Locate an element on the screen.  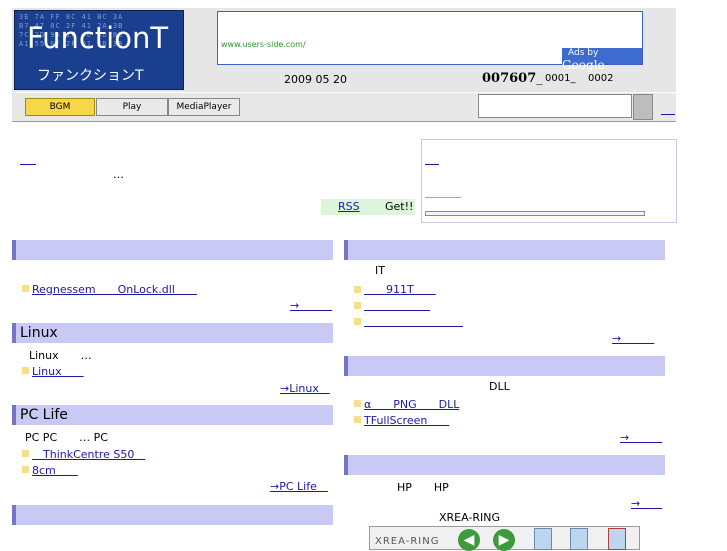
article-link: 911T is located at coordinates (400, 289).